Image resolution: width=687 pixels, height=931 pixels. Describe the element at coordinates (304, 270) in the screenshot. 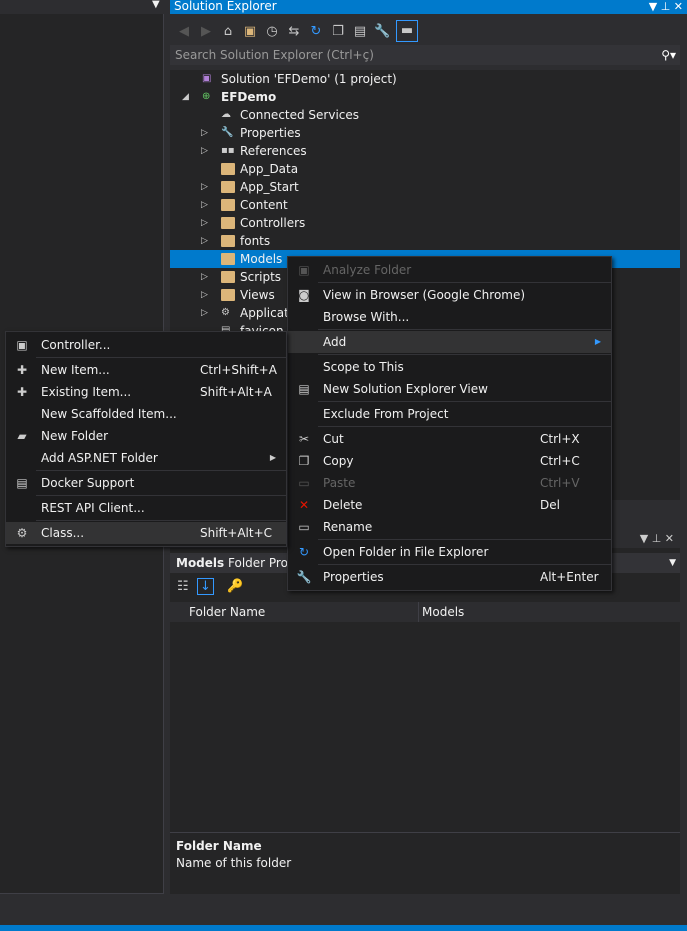

I see `analyze-icon: ▣` at that location.